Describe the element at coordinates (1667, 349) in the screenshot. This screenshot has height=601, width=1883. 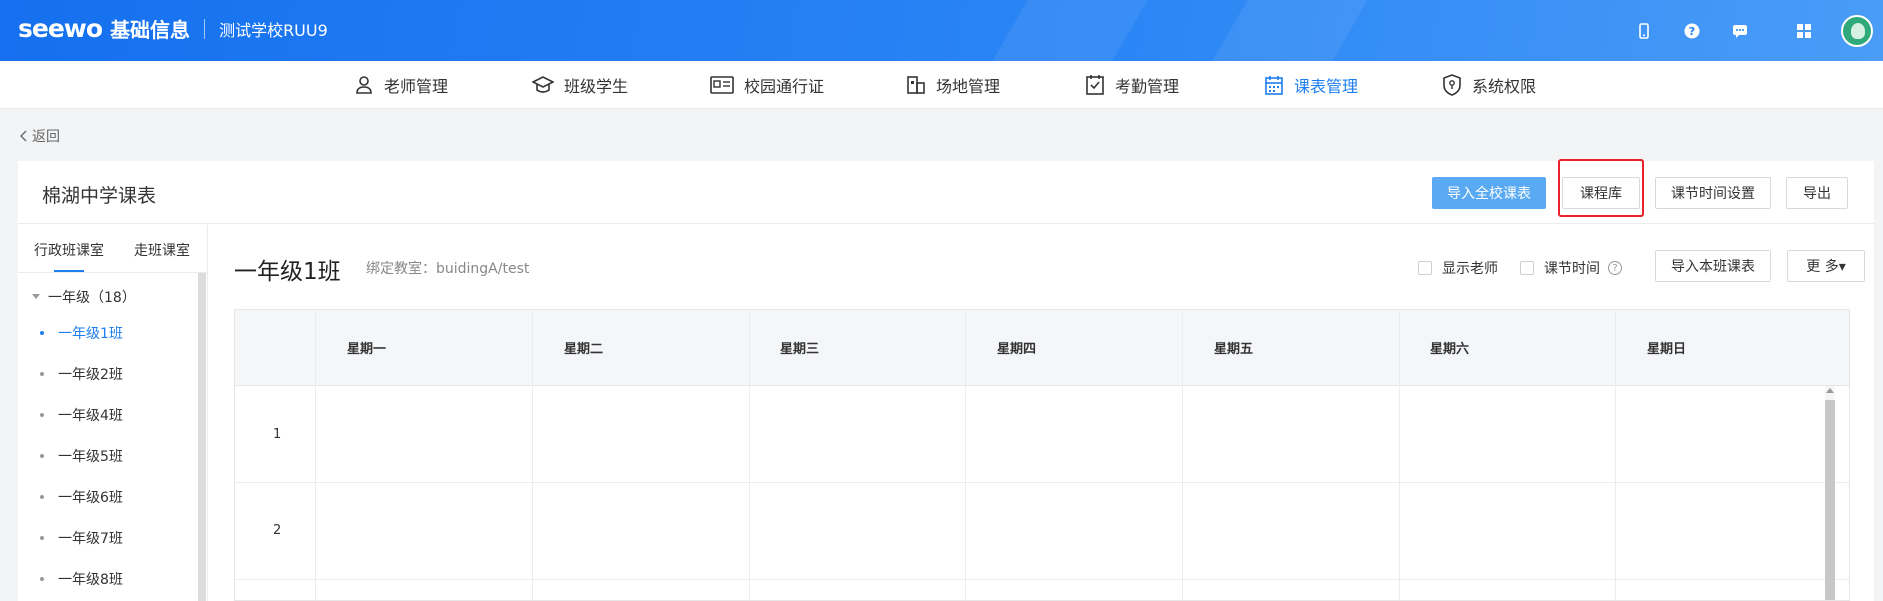
I see `day-header: 星期日` at that location.